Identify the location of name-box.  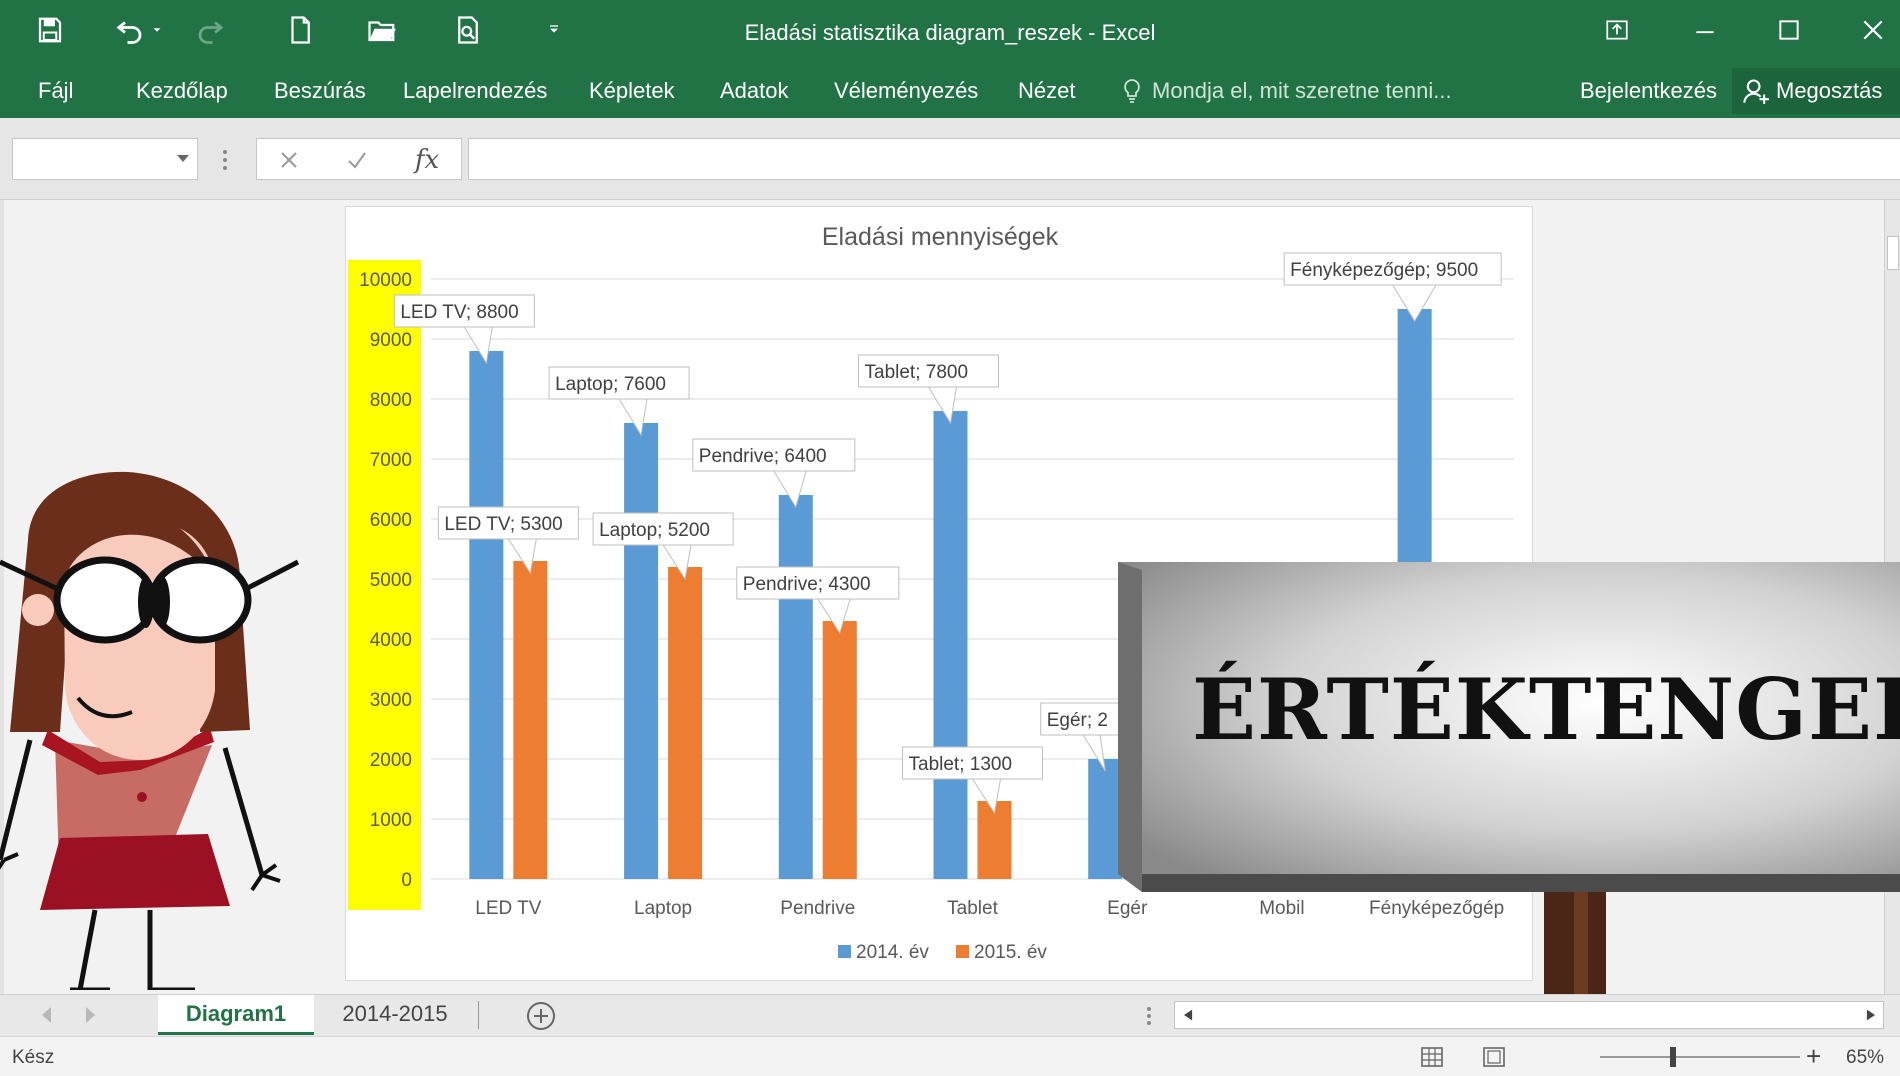
(105, 159).